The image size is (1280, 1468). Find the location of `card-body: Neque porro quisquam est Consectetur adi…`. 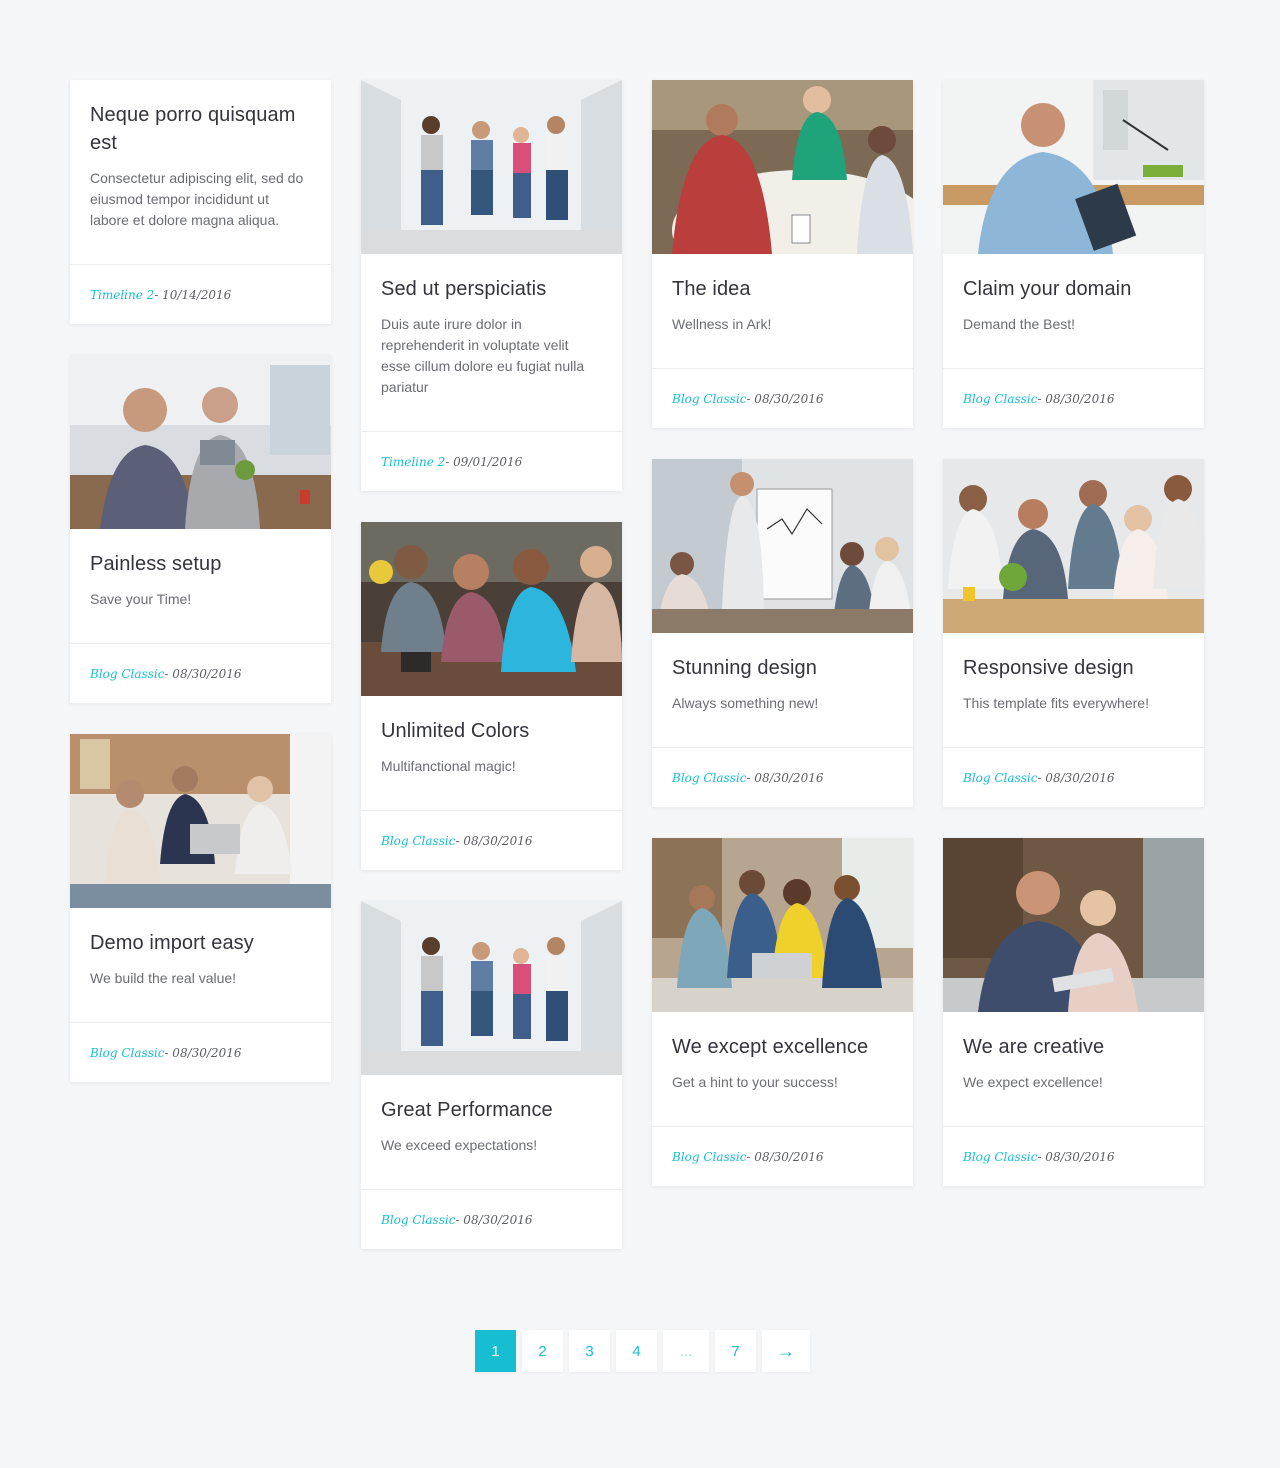

card-body: Neque porro quisquam est Consectetur adi… is located at coordinates (200, 155).